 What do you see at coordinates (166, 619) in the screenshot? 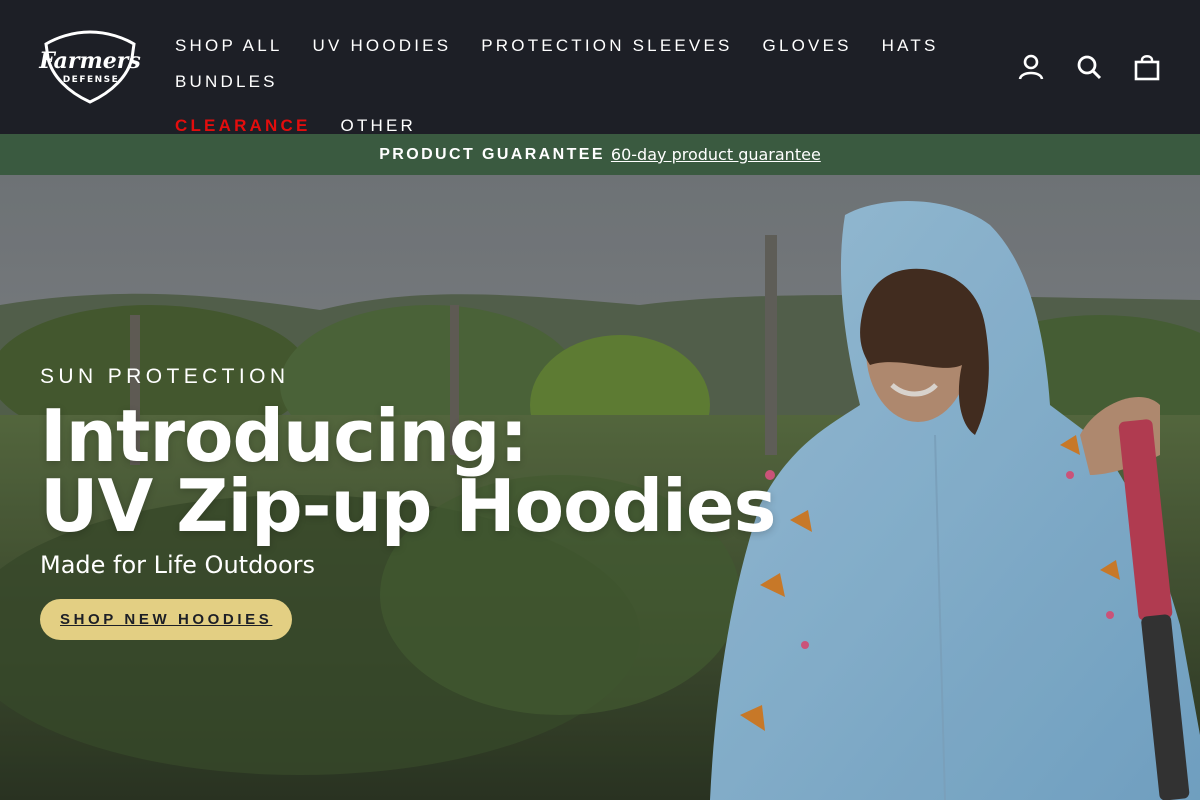
I see `shop-new-hoodies-button: SHOP NEW HOODIES` at bounding box center [166, 619].